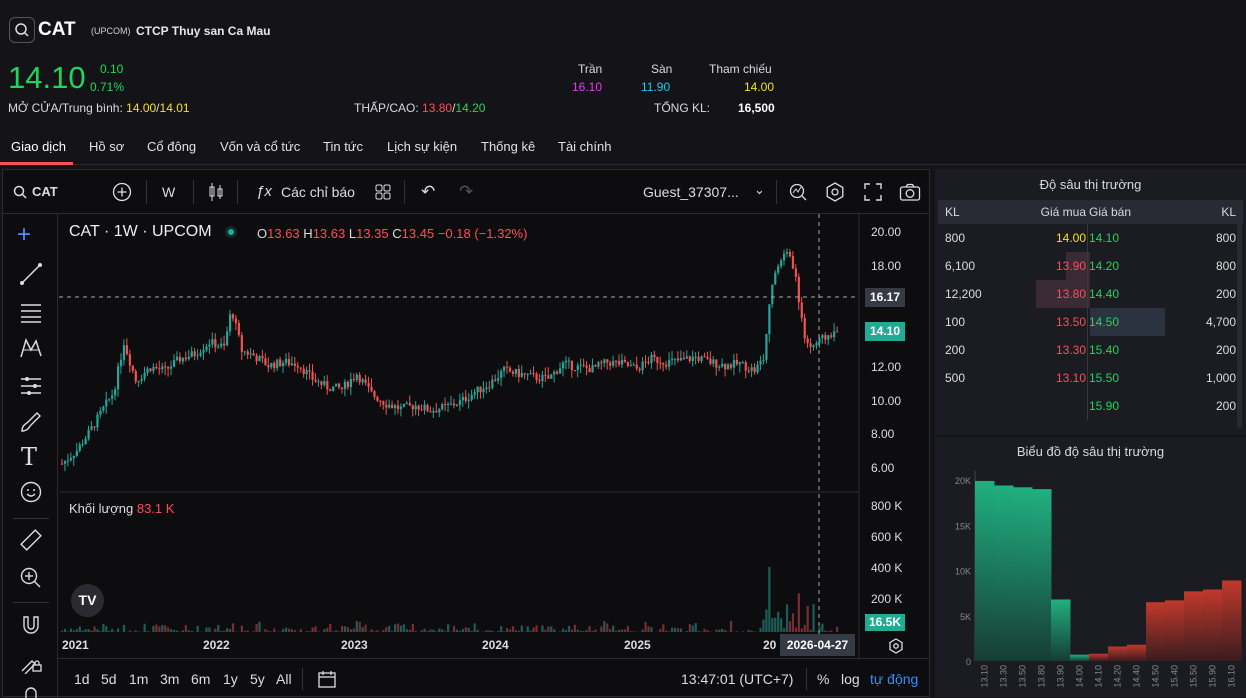 The image size is (1246, 698). I want to click on clock-timezone: 13:47:01 (UTC+7), so click(737, 679).